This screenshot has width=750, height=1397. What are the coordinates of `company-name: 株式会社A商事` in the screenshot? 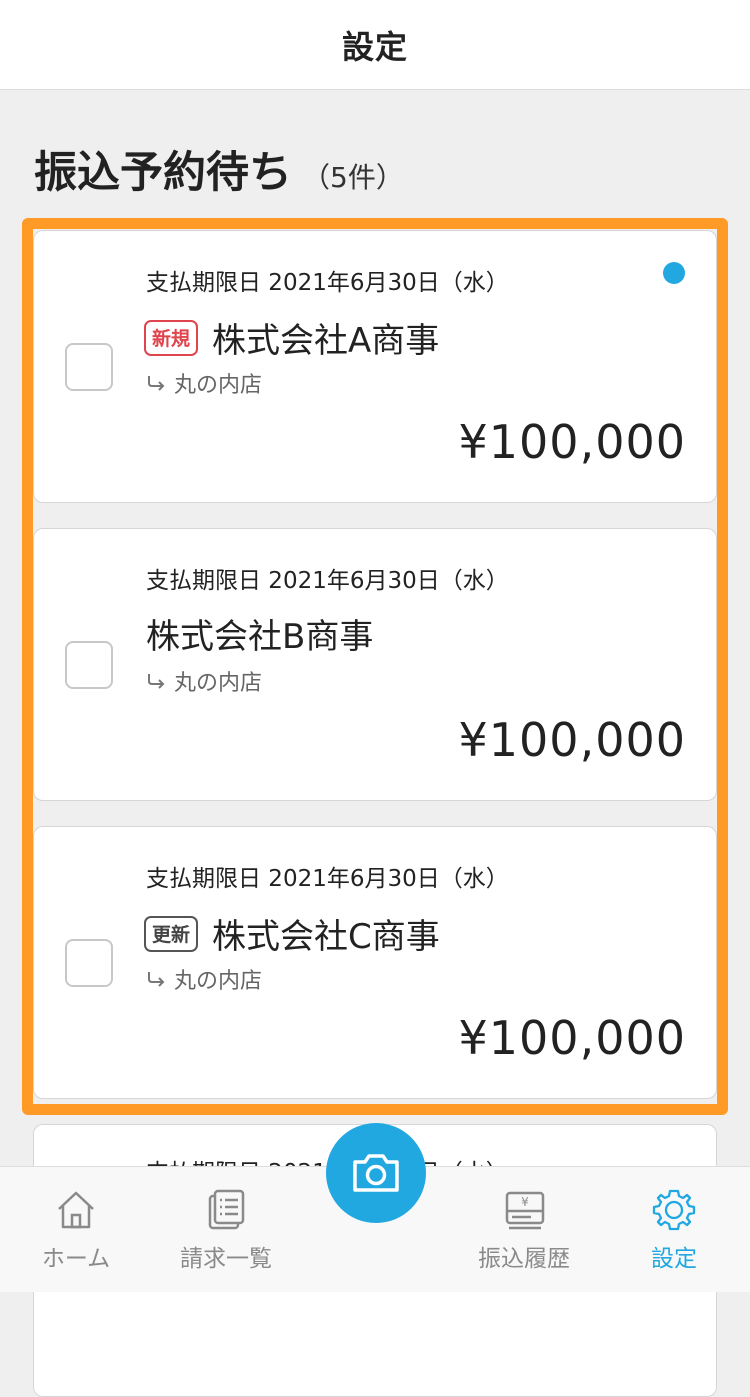 It's located at (326, 341).